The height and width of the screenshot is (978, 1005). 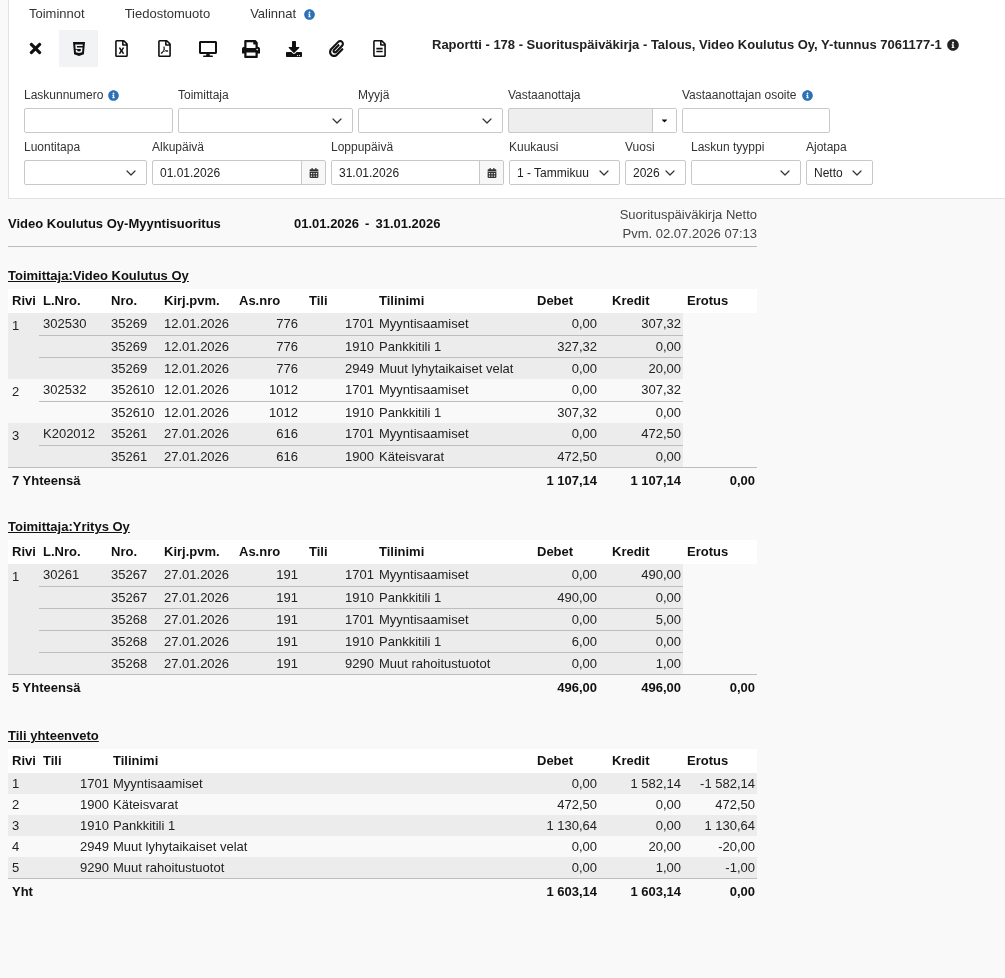 I want to click on column-header: As.nro, so click(x=260, y=301).